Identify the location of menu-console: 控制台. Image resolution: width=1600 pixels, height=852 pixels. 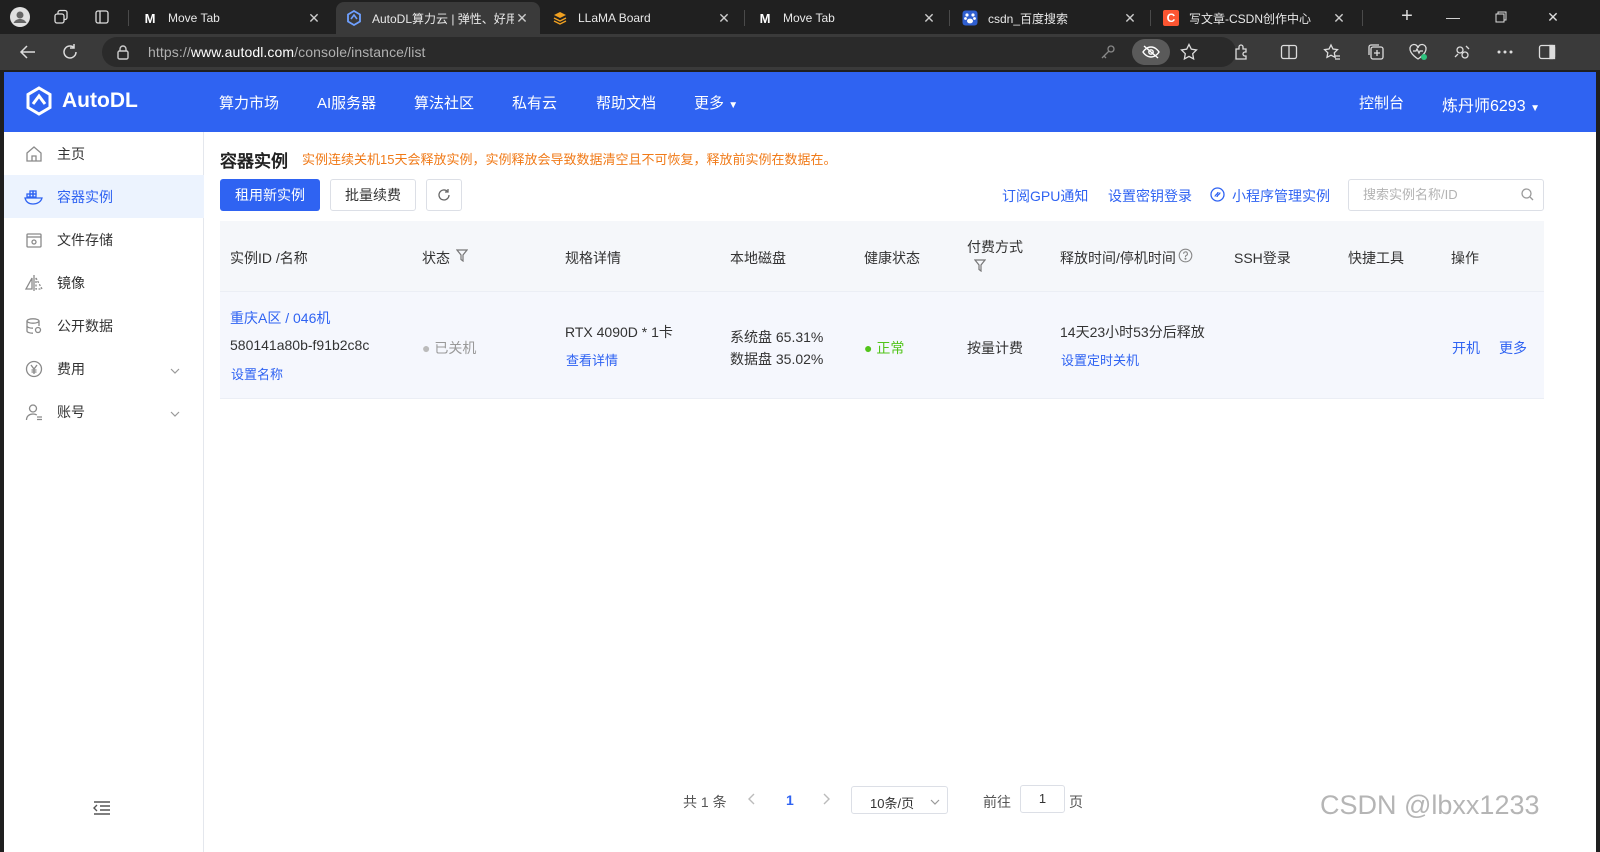
(1381, 102).